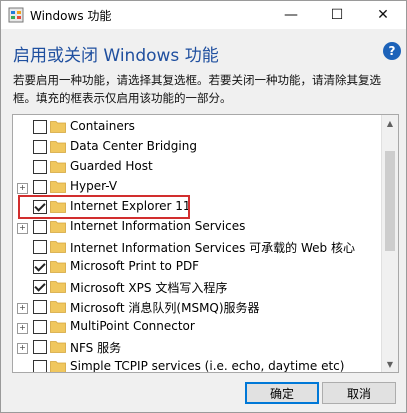 The image size is (407, 413). I want to click on maximize-icon: ☐, so click(337, 15).